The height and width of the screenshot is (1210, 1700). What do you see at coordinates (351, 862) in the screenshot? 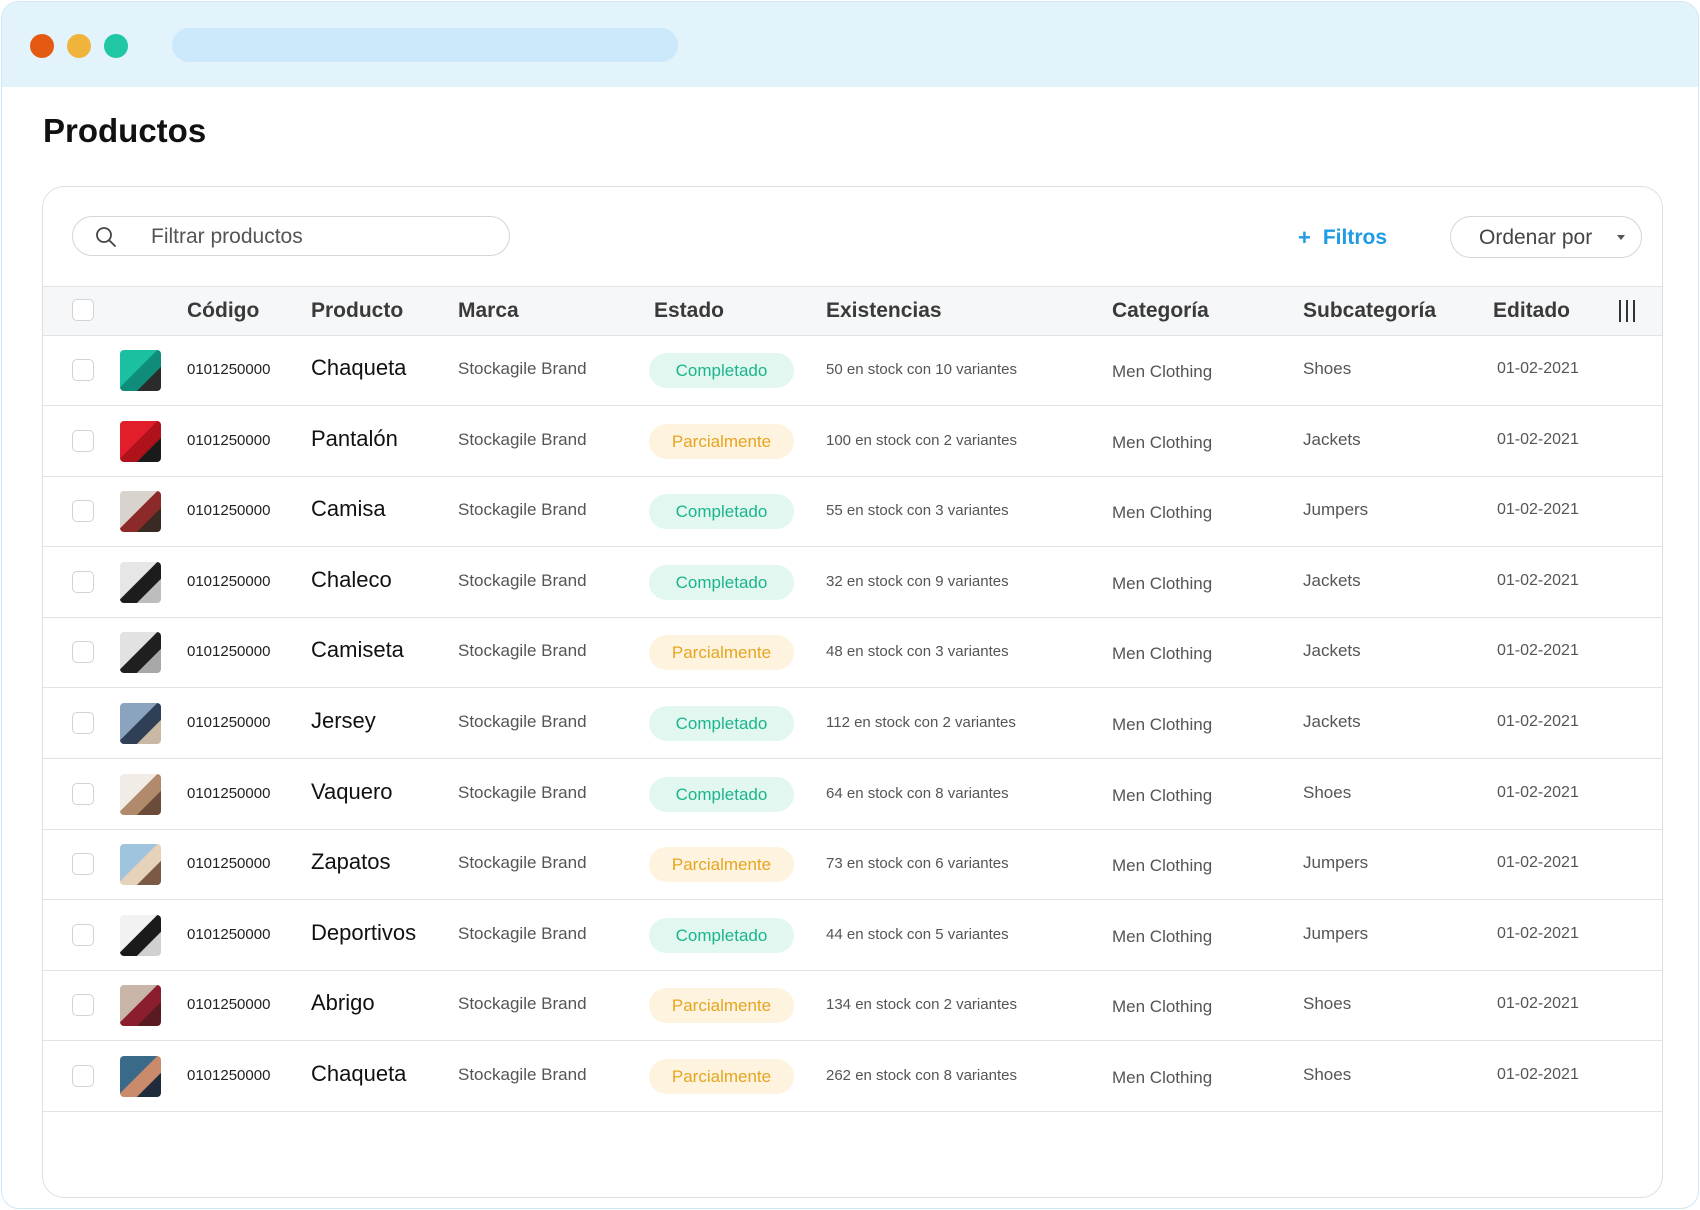
I see `product-name: Zapatos` at bounding box center [351, 862].